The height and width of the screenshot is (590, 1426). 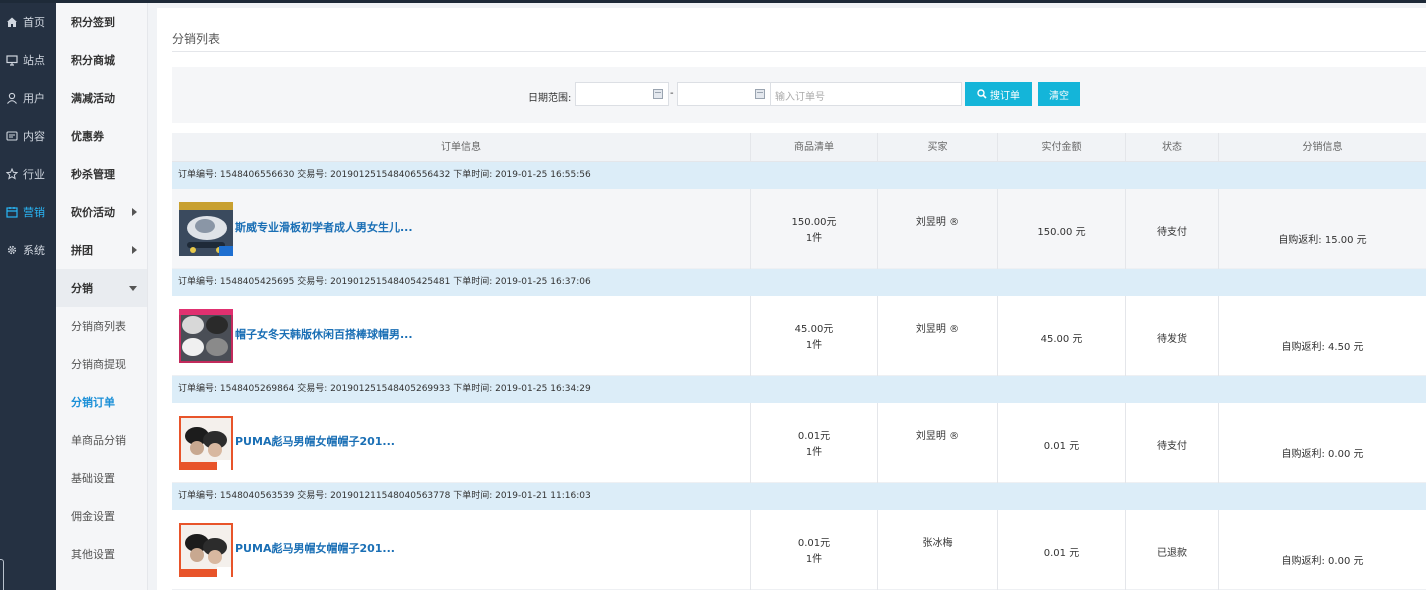 I want to click on rebate-info: 自购返利: 15.00 元, so click(x=1322, y=240).